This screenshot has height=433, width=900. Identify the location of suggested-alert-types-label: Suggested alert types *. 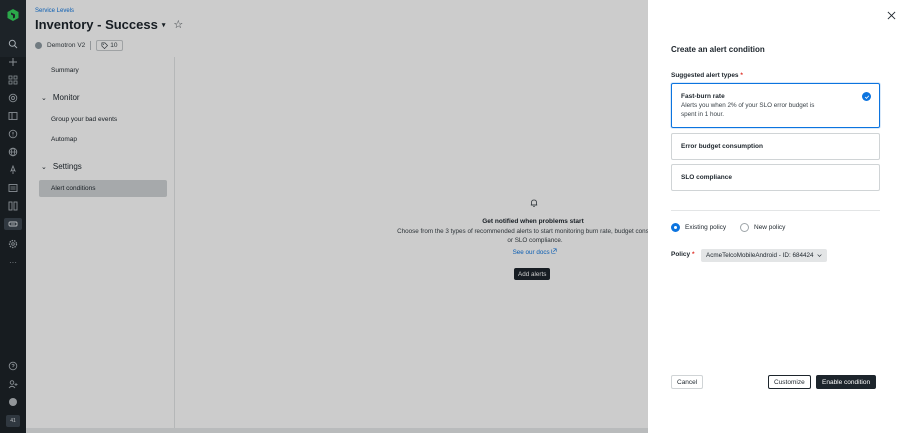
(707, 75).